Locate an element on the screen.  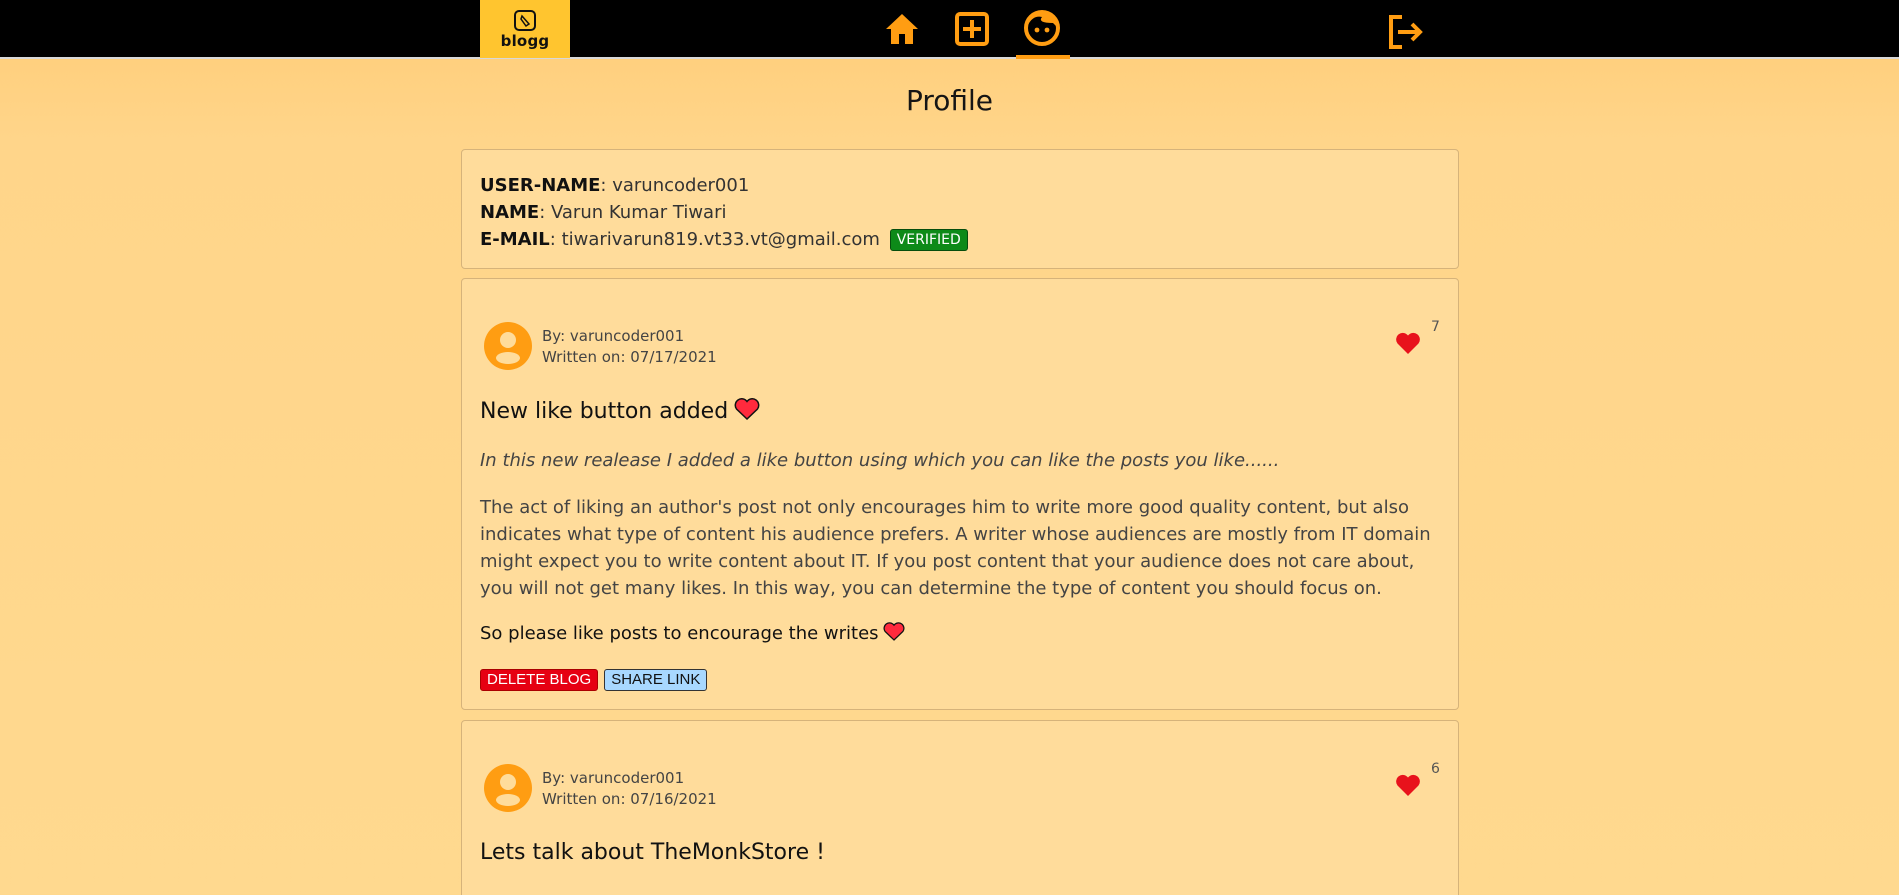
blogg-logo: blogg is located at coordinates (525, 29).